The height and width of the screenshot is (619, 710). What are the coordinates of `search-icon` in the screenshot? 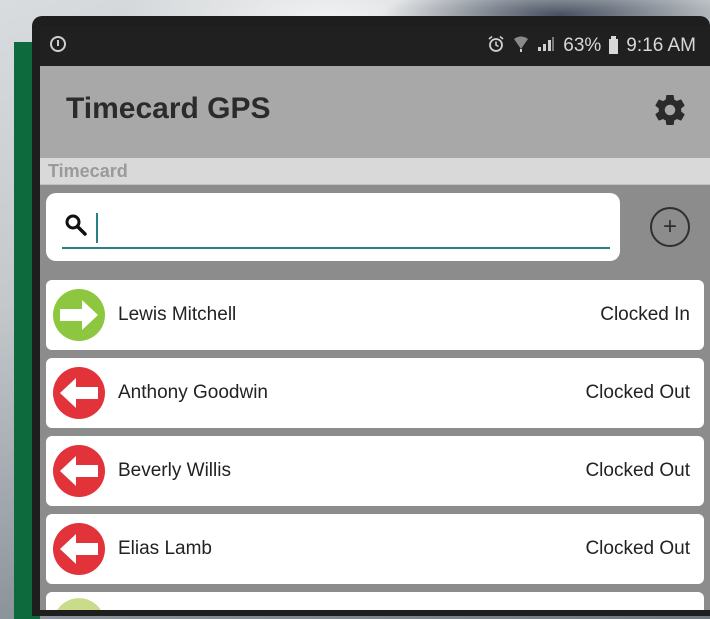 It's located at (76, 225).